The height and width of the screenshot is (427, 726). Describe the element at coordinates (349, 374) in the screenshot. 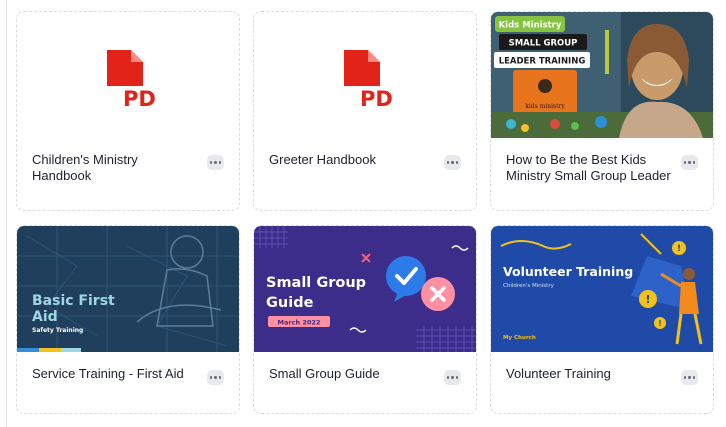

I see `card-title: Small Group Guide` at that location.